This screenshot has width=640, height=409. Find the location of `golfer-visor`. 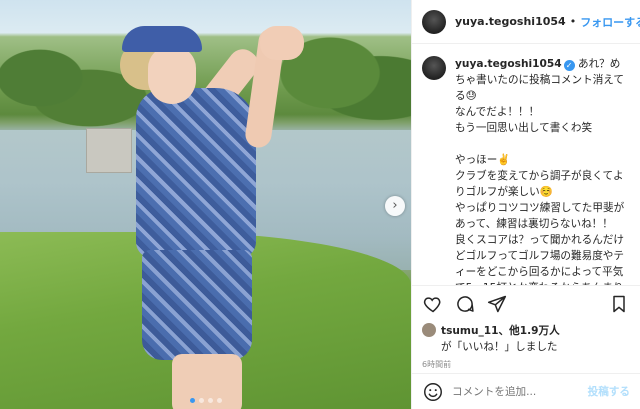

golfer-visor is located at coordinates (162, 39).